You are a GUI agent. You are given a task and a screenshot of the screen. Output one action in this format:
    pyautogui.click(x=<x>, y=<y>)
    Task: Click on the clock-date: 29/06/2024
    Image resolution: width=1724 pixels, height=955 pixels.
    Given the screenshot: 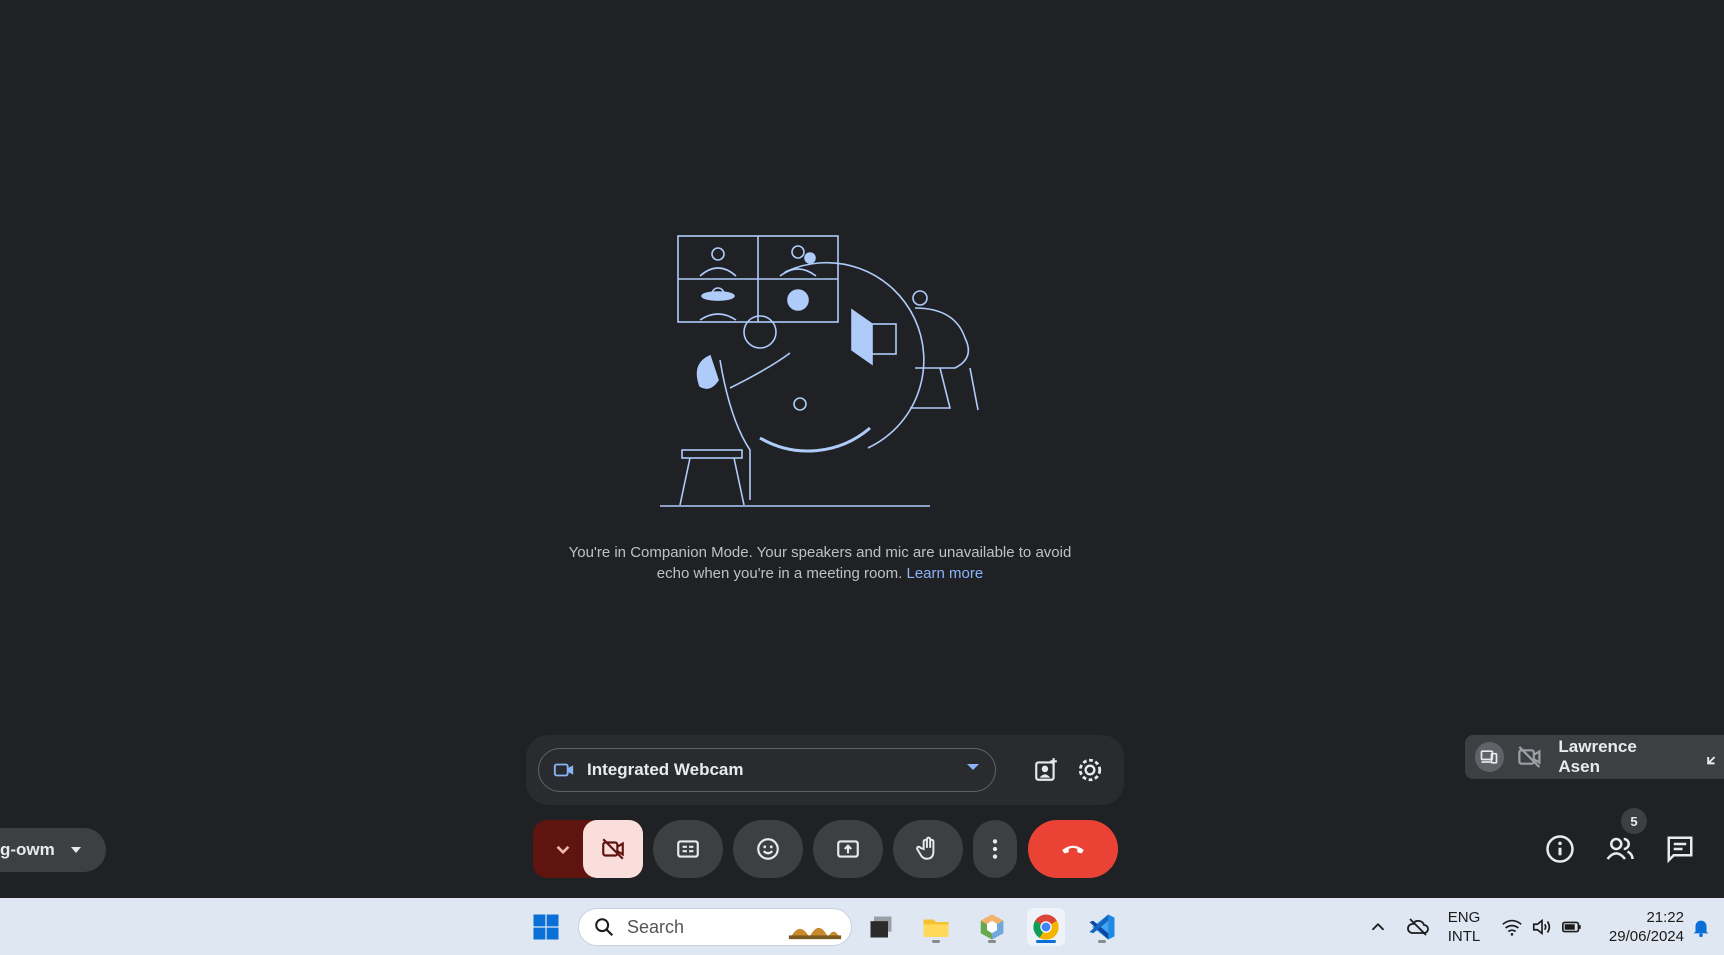 What is the action you would take?
    pyautogui.click(x=1646, y=936)
    